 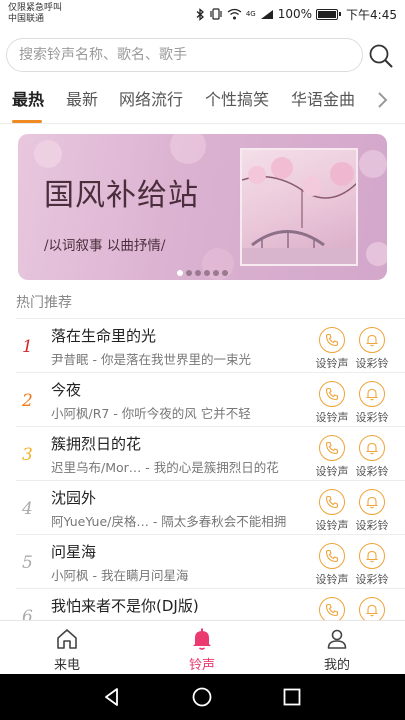 I want to click on song-title: 我怕来者不是你(DJ版), so click(x=125, y=606).